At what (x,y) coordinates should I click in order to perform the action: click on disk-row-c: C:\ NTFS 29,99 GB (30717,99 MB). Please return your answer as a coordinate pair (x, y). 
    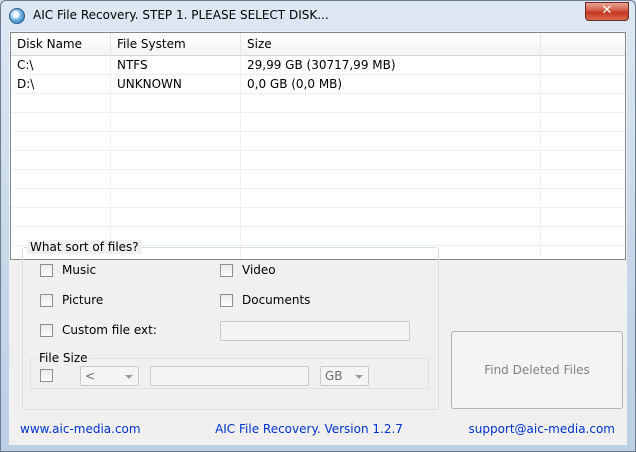
    Looking at the image, I should click on (318, 65).